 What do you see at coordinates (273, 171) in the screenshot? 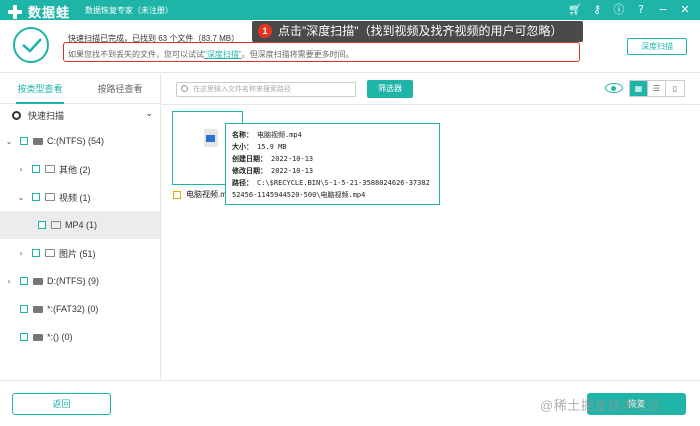
I see `detail-modified-row: 修改日期： 2022-10-13` at bounding box center [273, 171].